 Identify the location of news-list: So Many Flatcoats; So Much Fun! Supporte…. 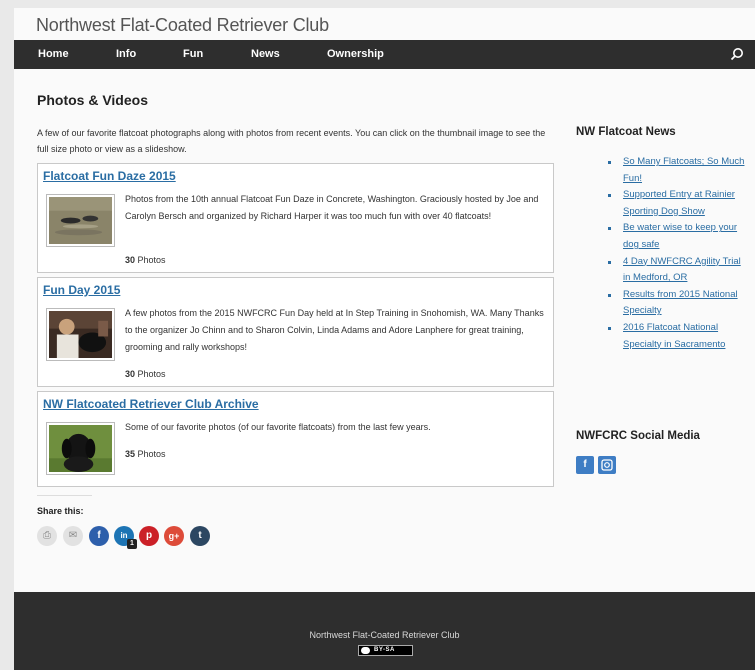
(661, 253).